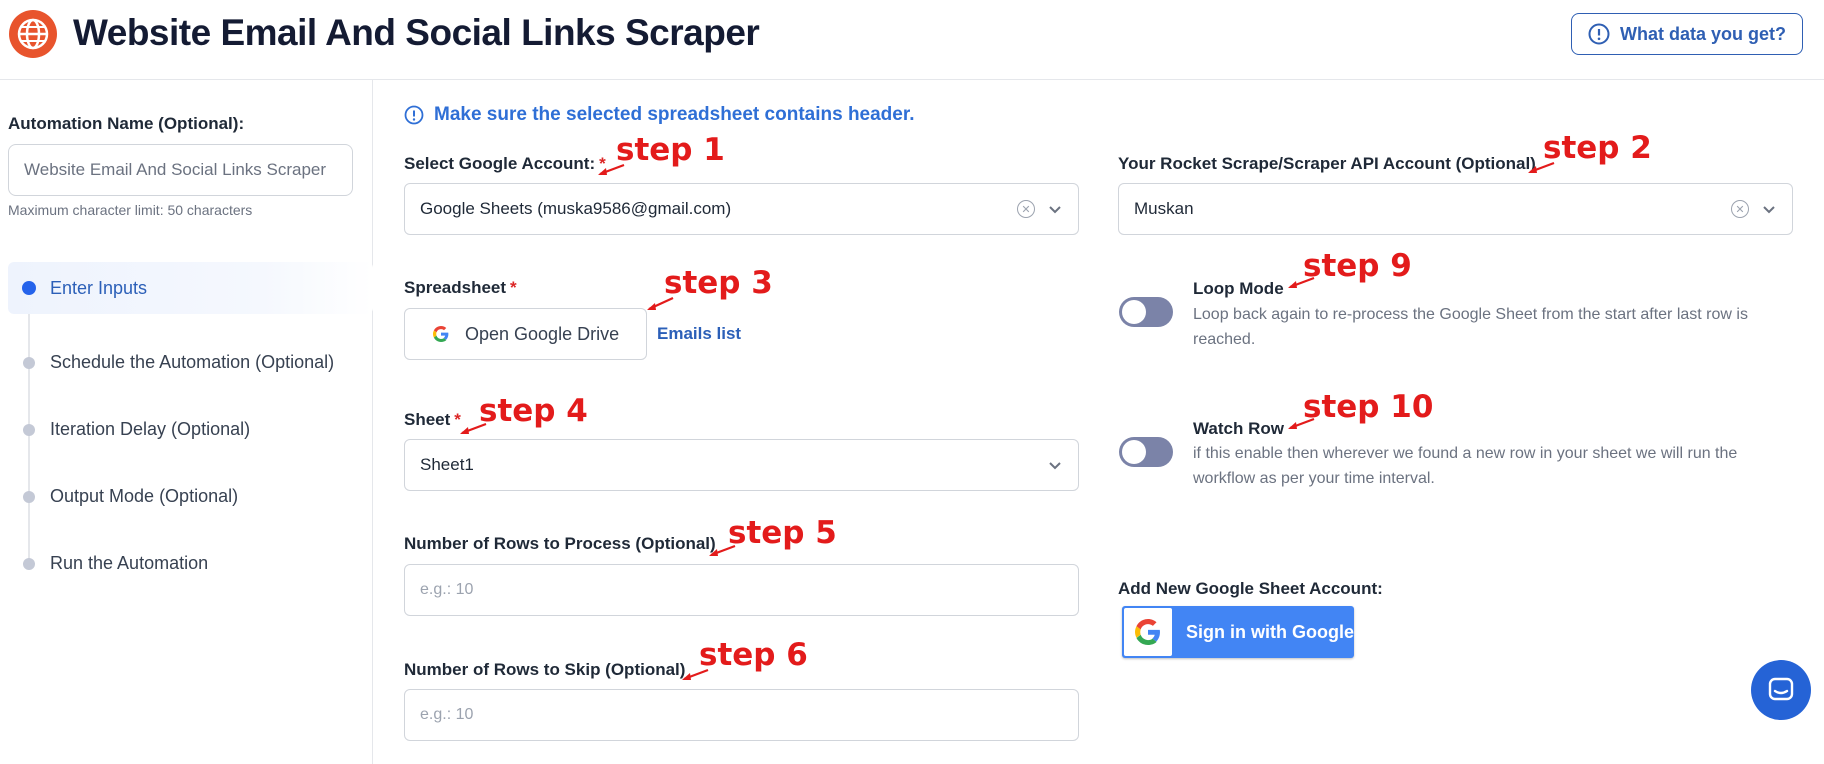 The width and height of the screenshot is (1824, 764). I want to click on what-data-button: What data you get?, so click(1687, 34).